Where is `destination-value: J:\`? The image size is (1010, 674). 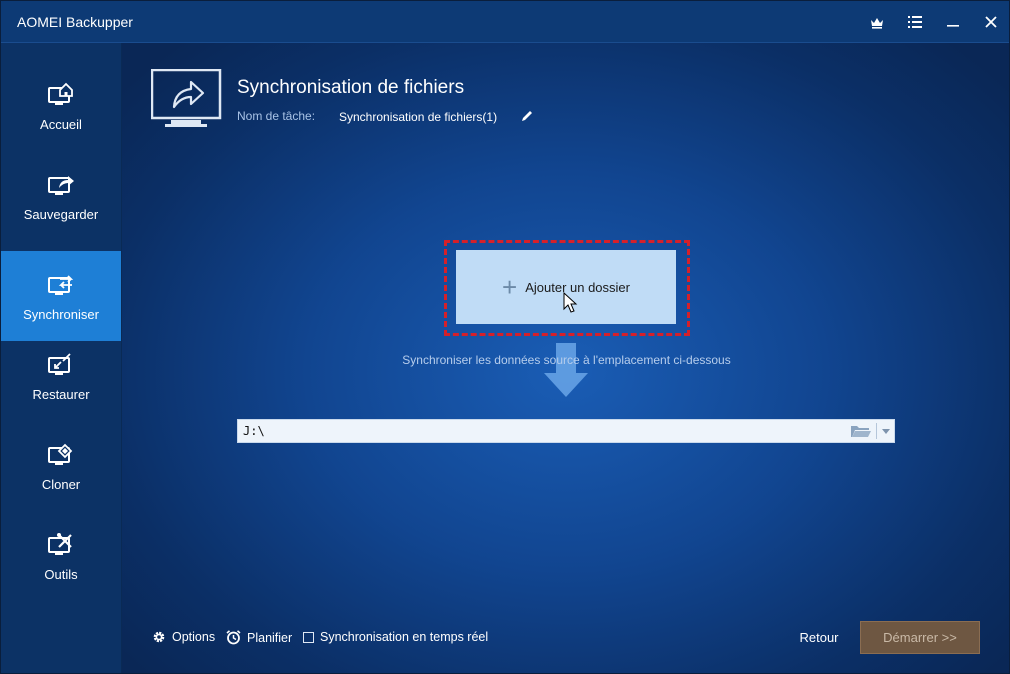
destination-value: J:\ is located at coordinates (254, 431).